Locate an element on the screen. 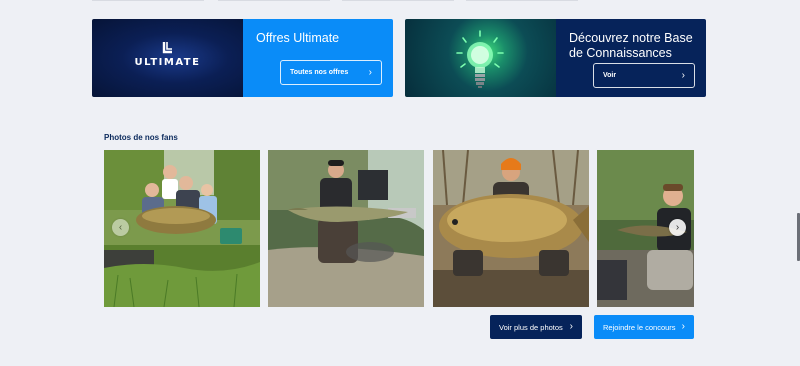 This screenshot has width=800, height=366. ultimate-logo-banner: ULTIMATE is located at coordinates (167, 58).